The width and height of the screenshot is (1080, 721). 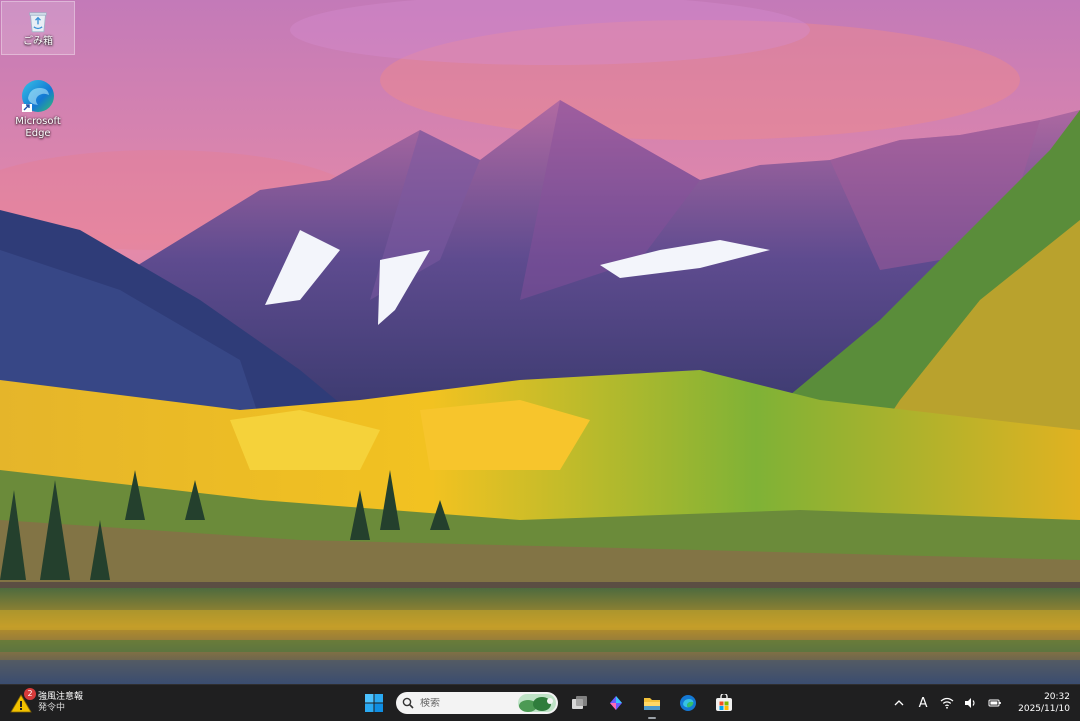 I want to click on start-button, so click(x=374, y=703).